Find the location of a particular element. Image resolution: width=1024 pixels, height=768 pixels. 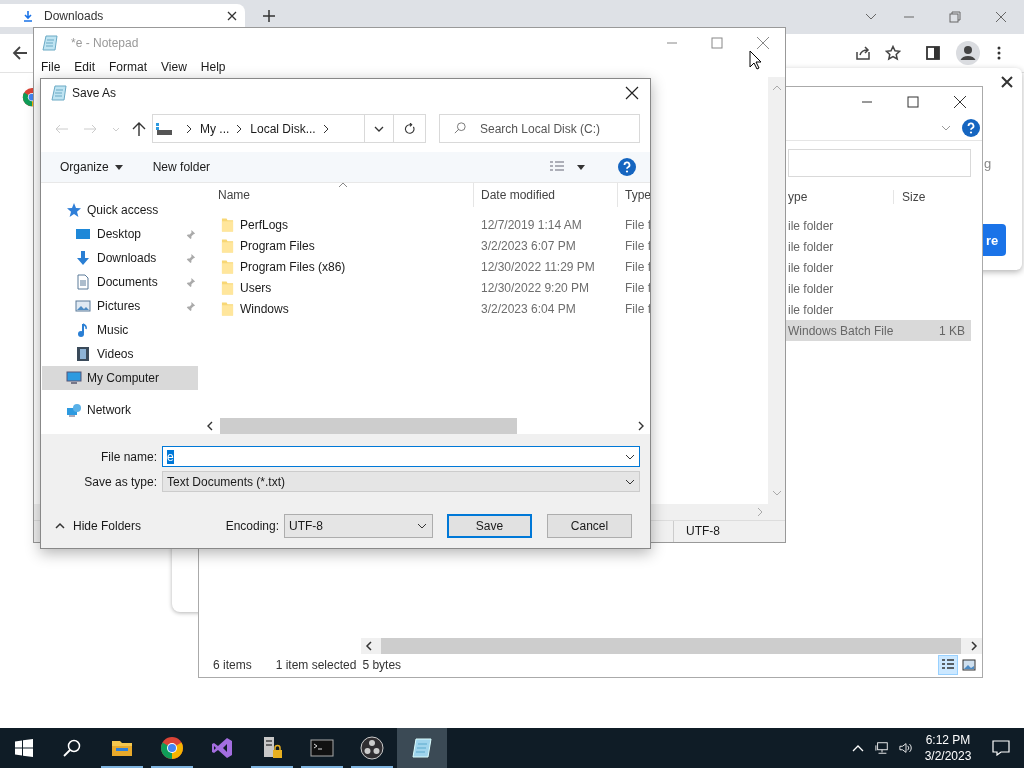

nav-item: Videos is located at coordinates (120, 354).